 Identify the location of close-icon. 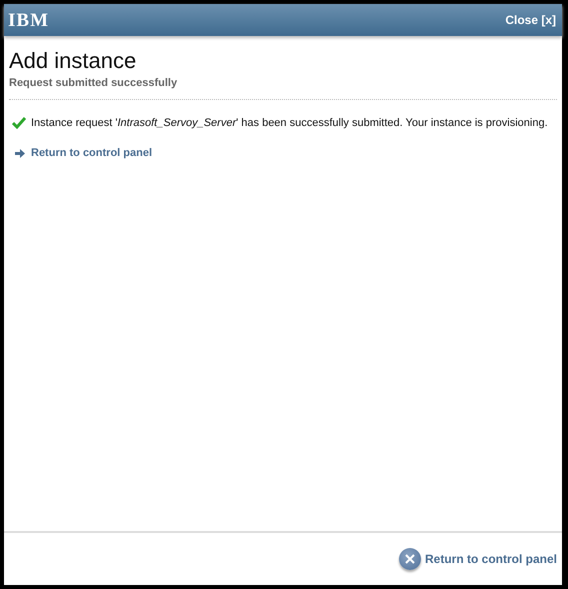
(410, 559).